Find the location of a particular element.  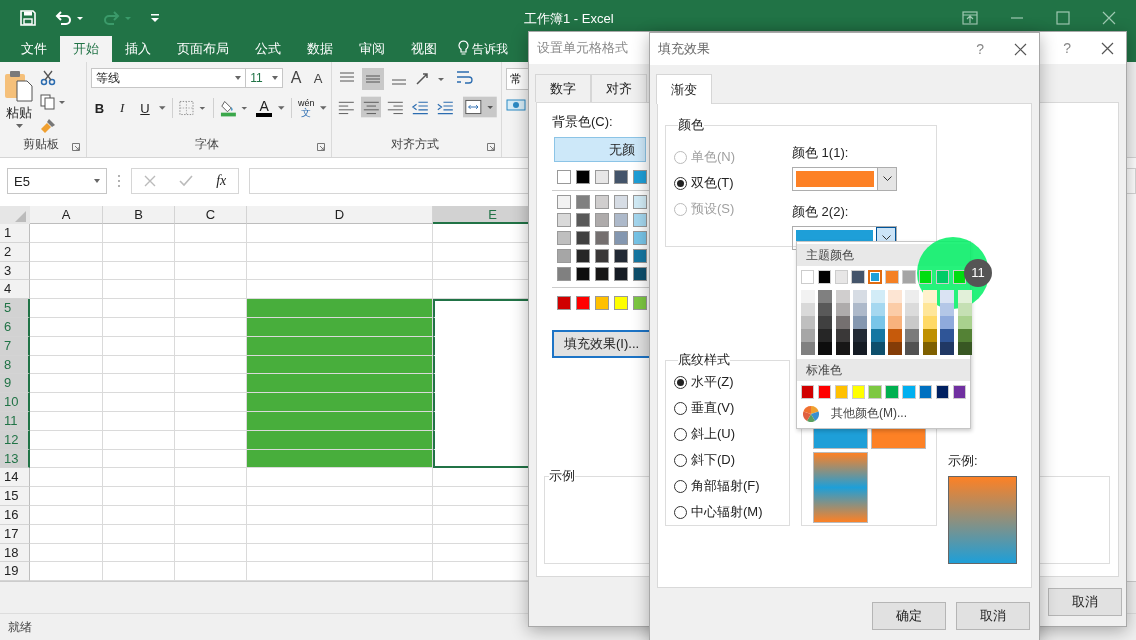

ribbon-tab: 数据 is located at coordinates (320, 49).